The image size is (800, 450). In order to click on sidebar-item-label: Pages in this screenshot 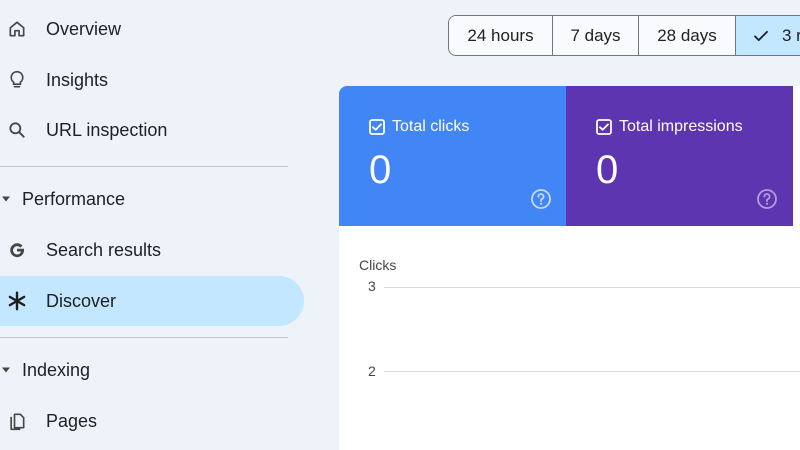, I will do `click(72, 420)`.